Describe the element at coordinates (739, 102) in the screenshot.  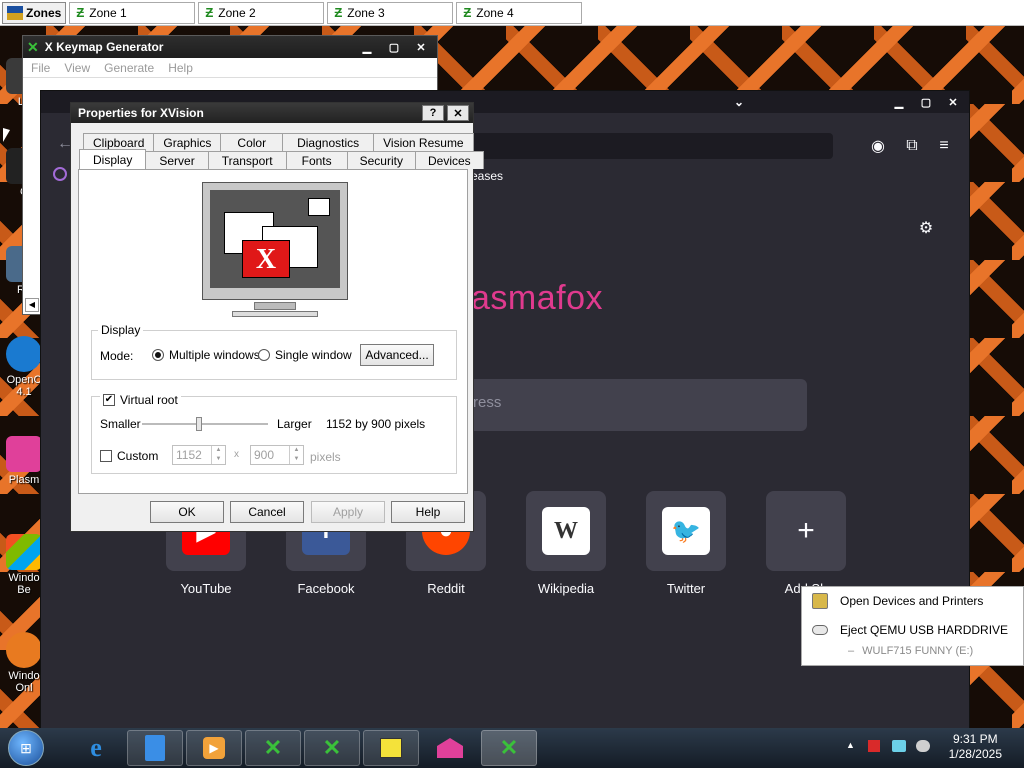
I see `chevron-down-icon: ⌄` at that location.